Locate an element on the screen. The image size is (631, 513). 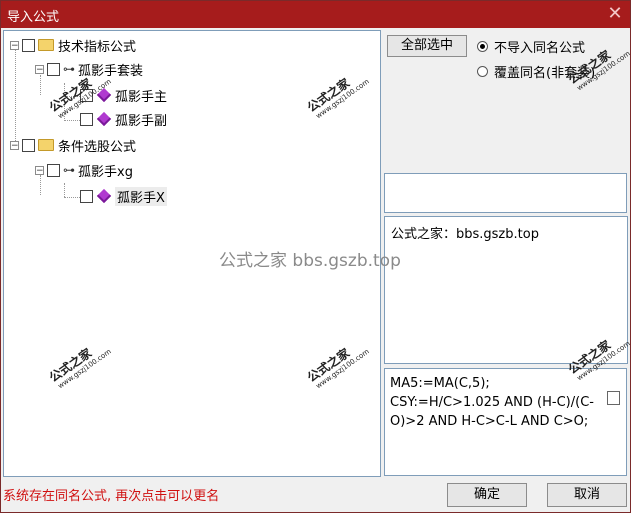
tree-item-folder: − 条件选股公式 is located at coordinates (73, 145).